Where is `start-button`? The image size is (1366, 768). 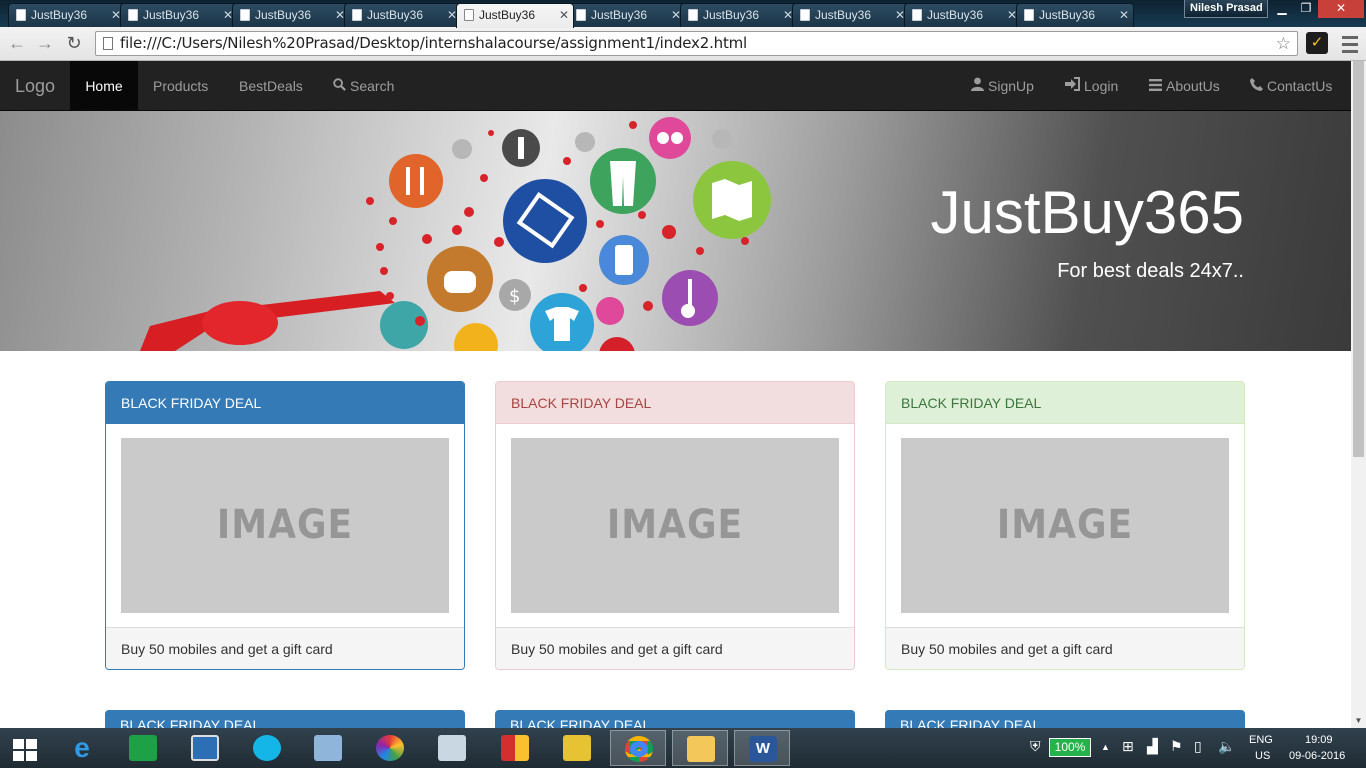
start-button is located at coordinates (28, 748).